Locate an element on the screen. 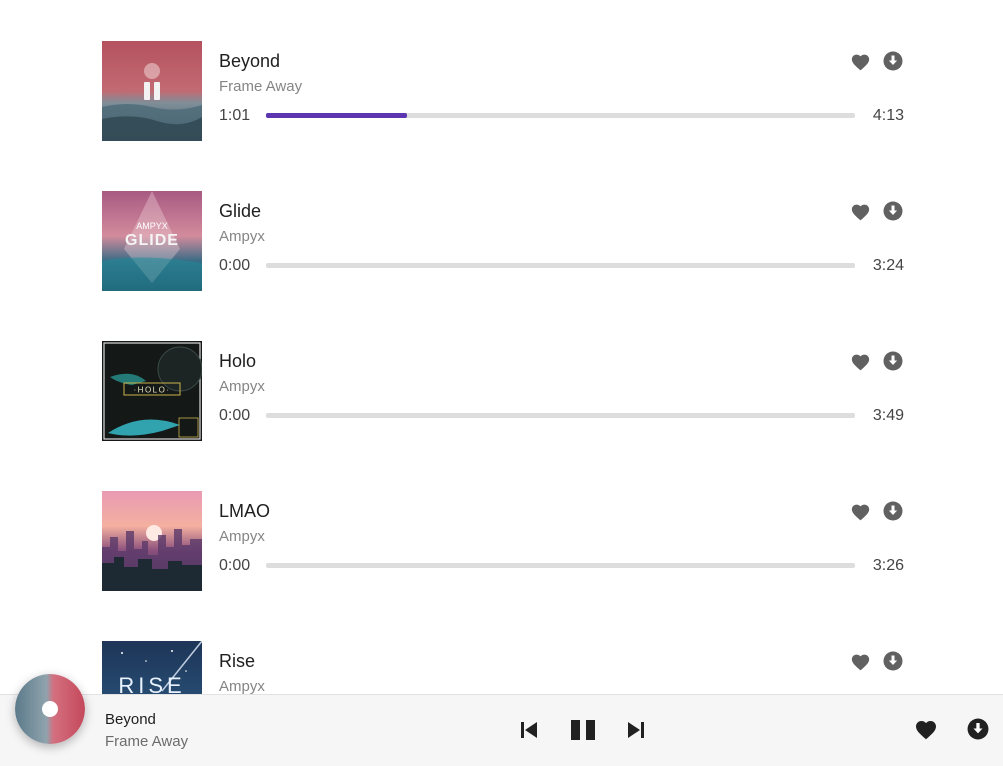 The image size is (1003, 766). pause-overlay-icon is located at coordinates (152, 91).